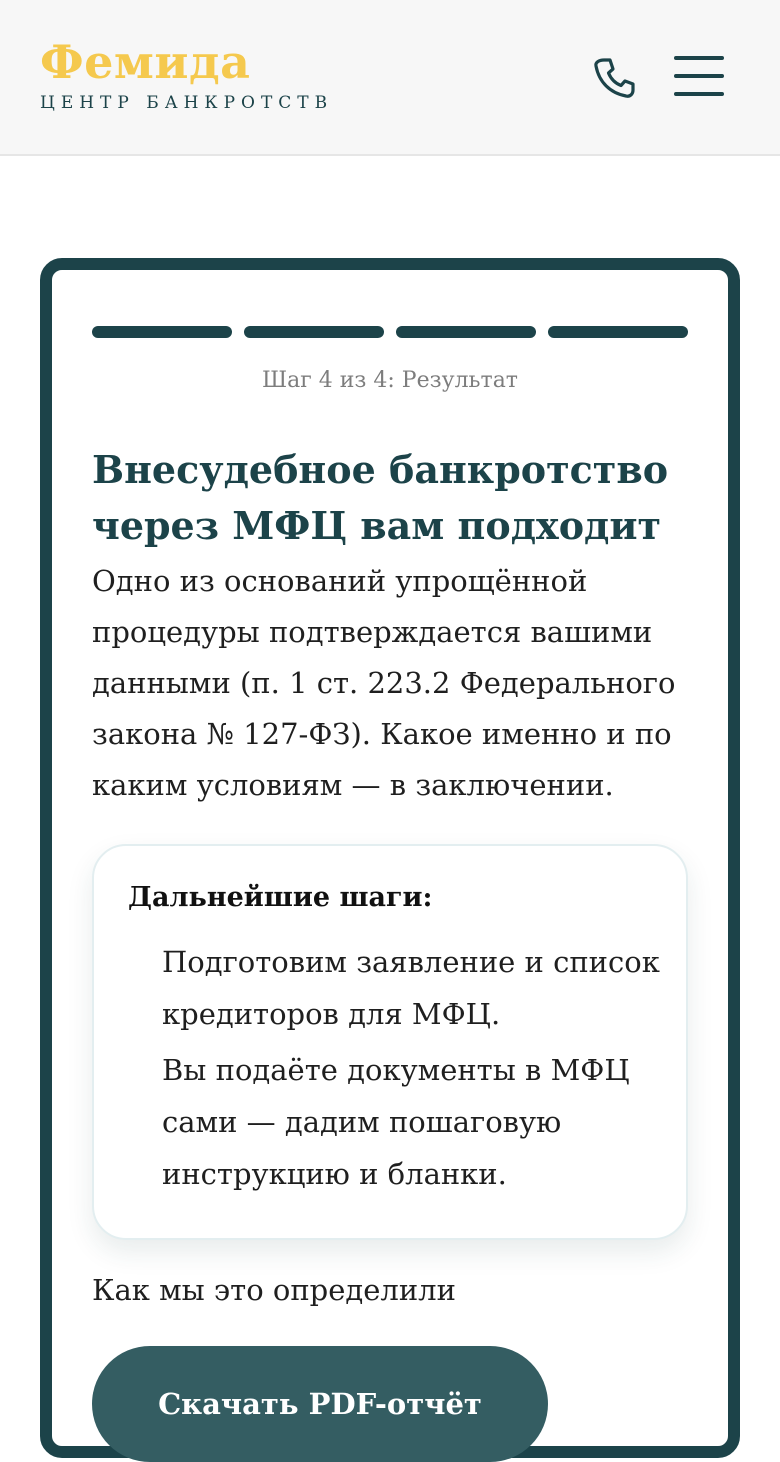  Describe the element at coordinates (320, 1404) in the screenshot. I see `download-pdf-button: Скачать PDF-отчёт` at that location.